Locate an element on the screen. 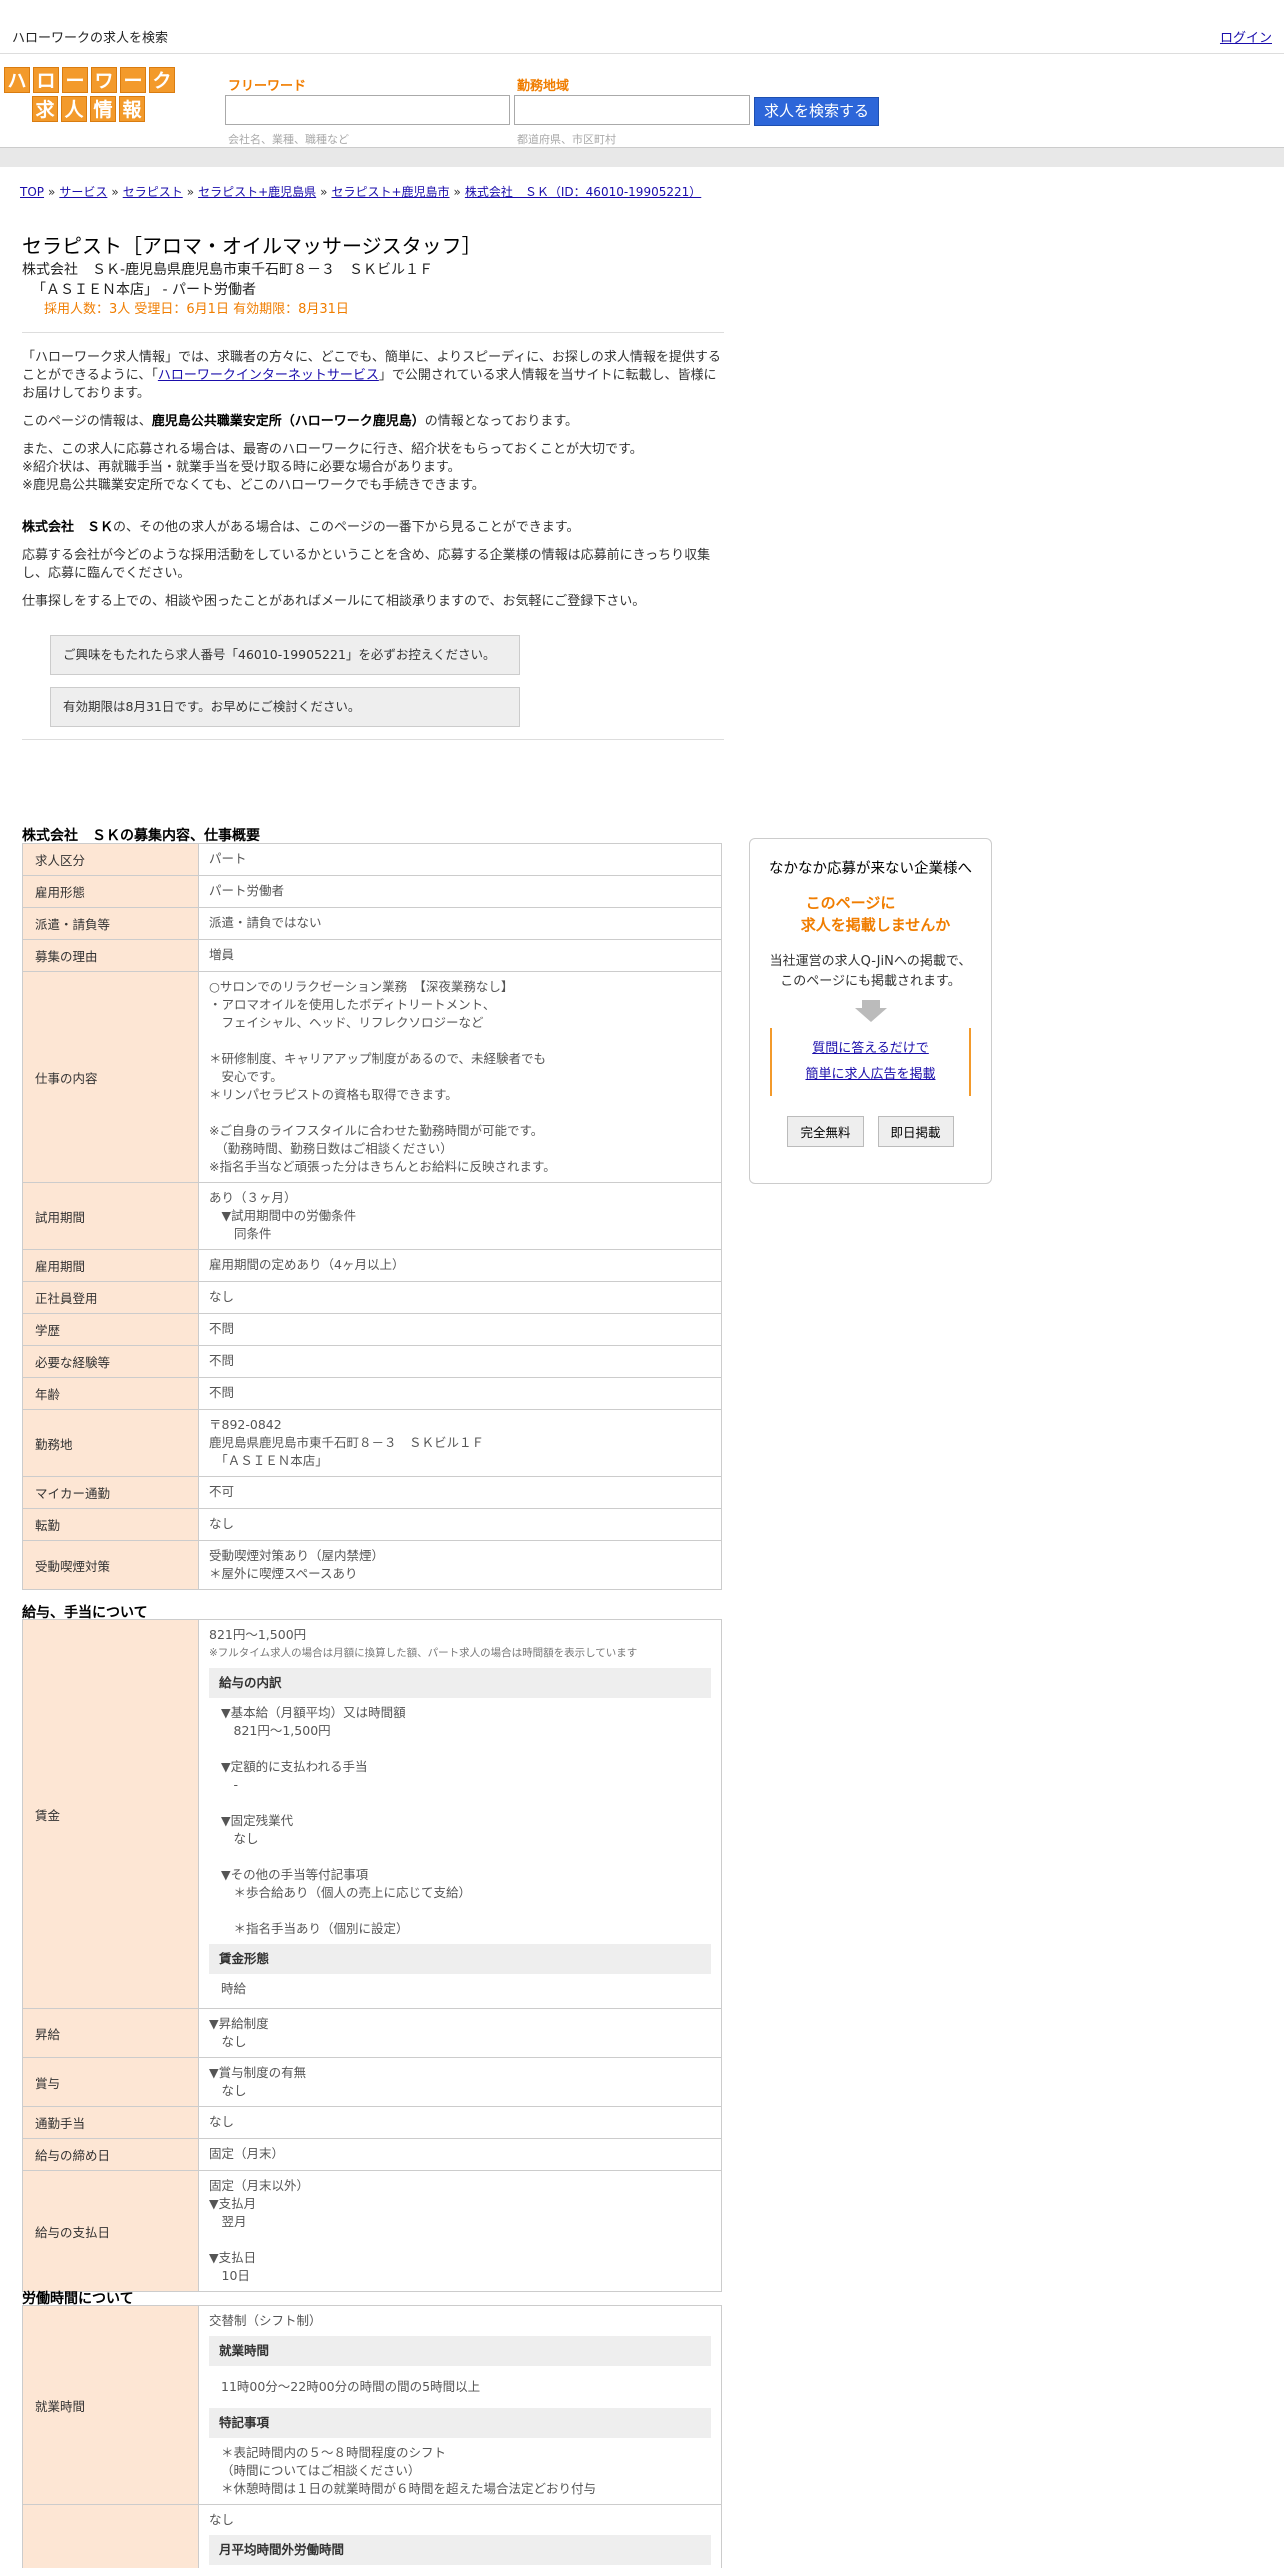  row-label: 転勤 is located at coordinates (110, 1524).